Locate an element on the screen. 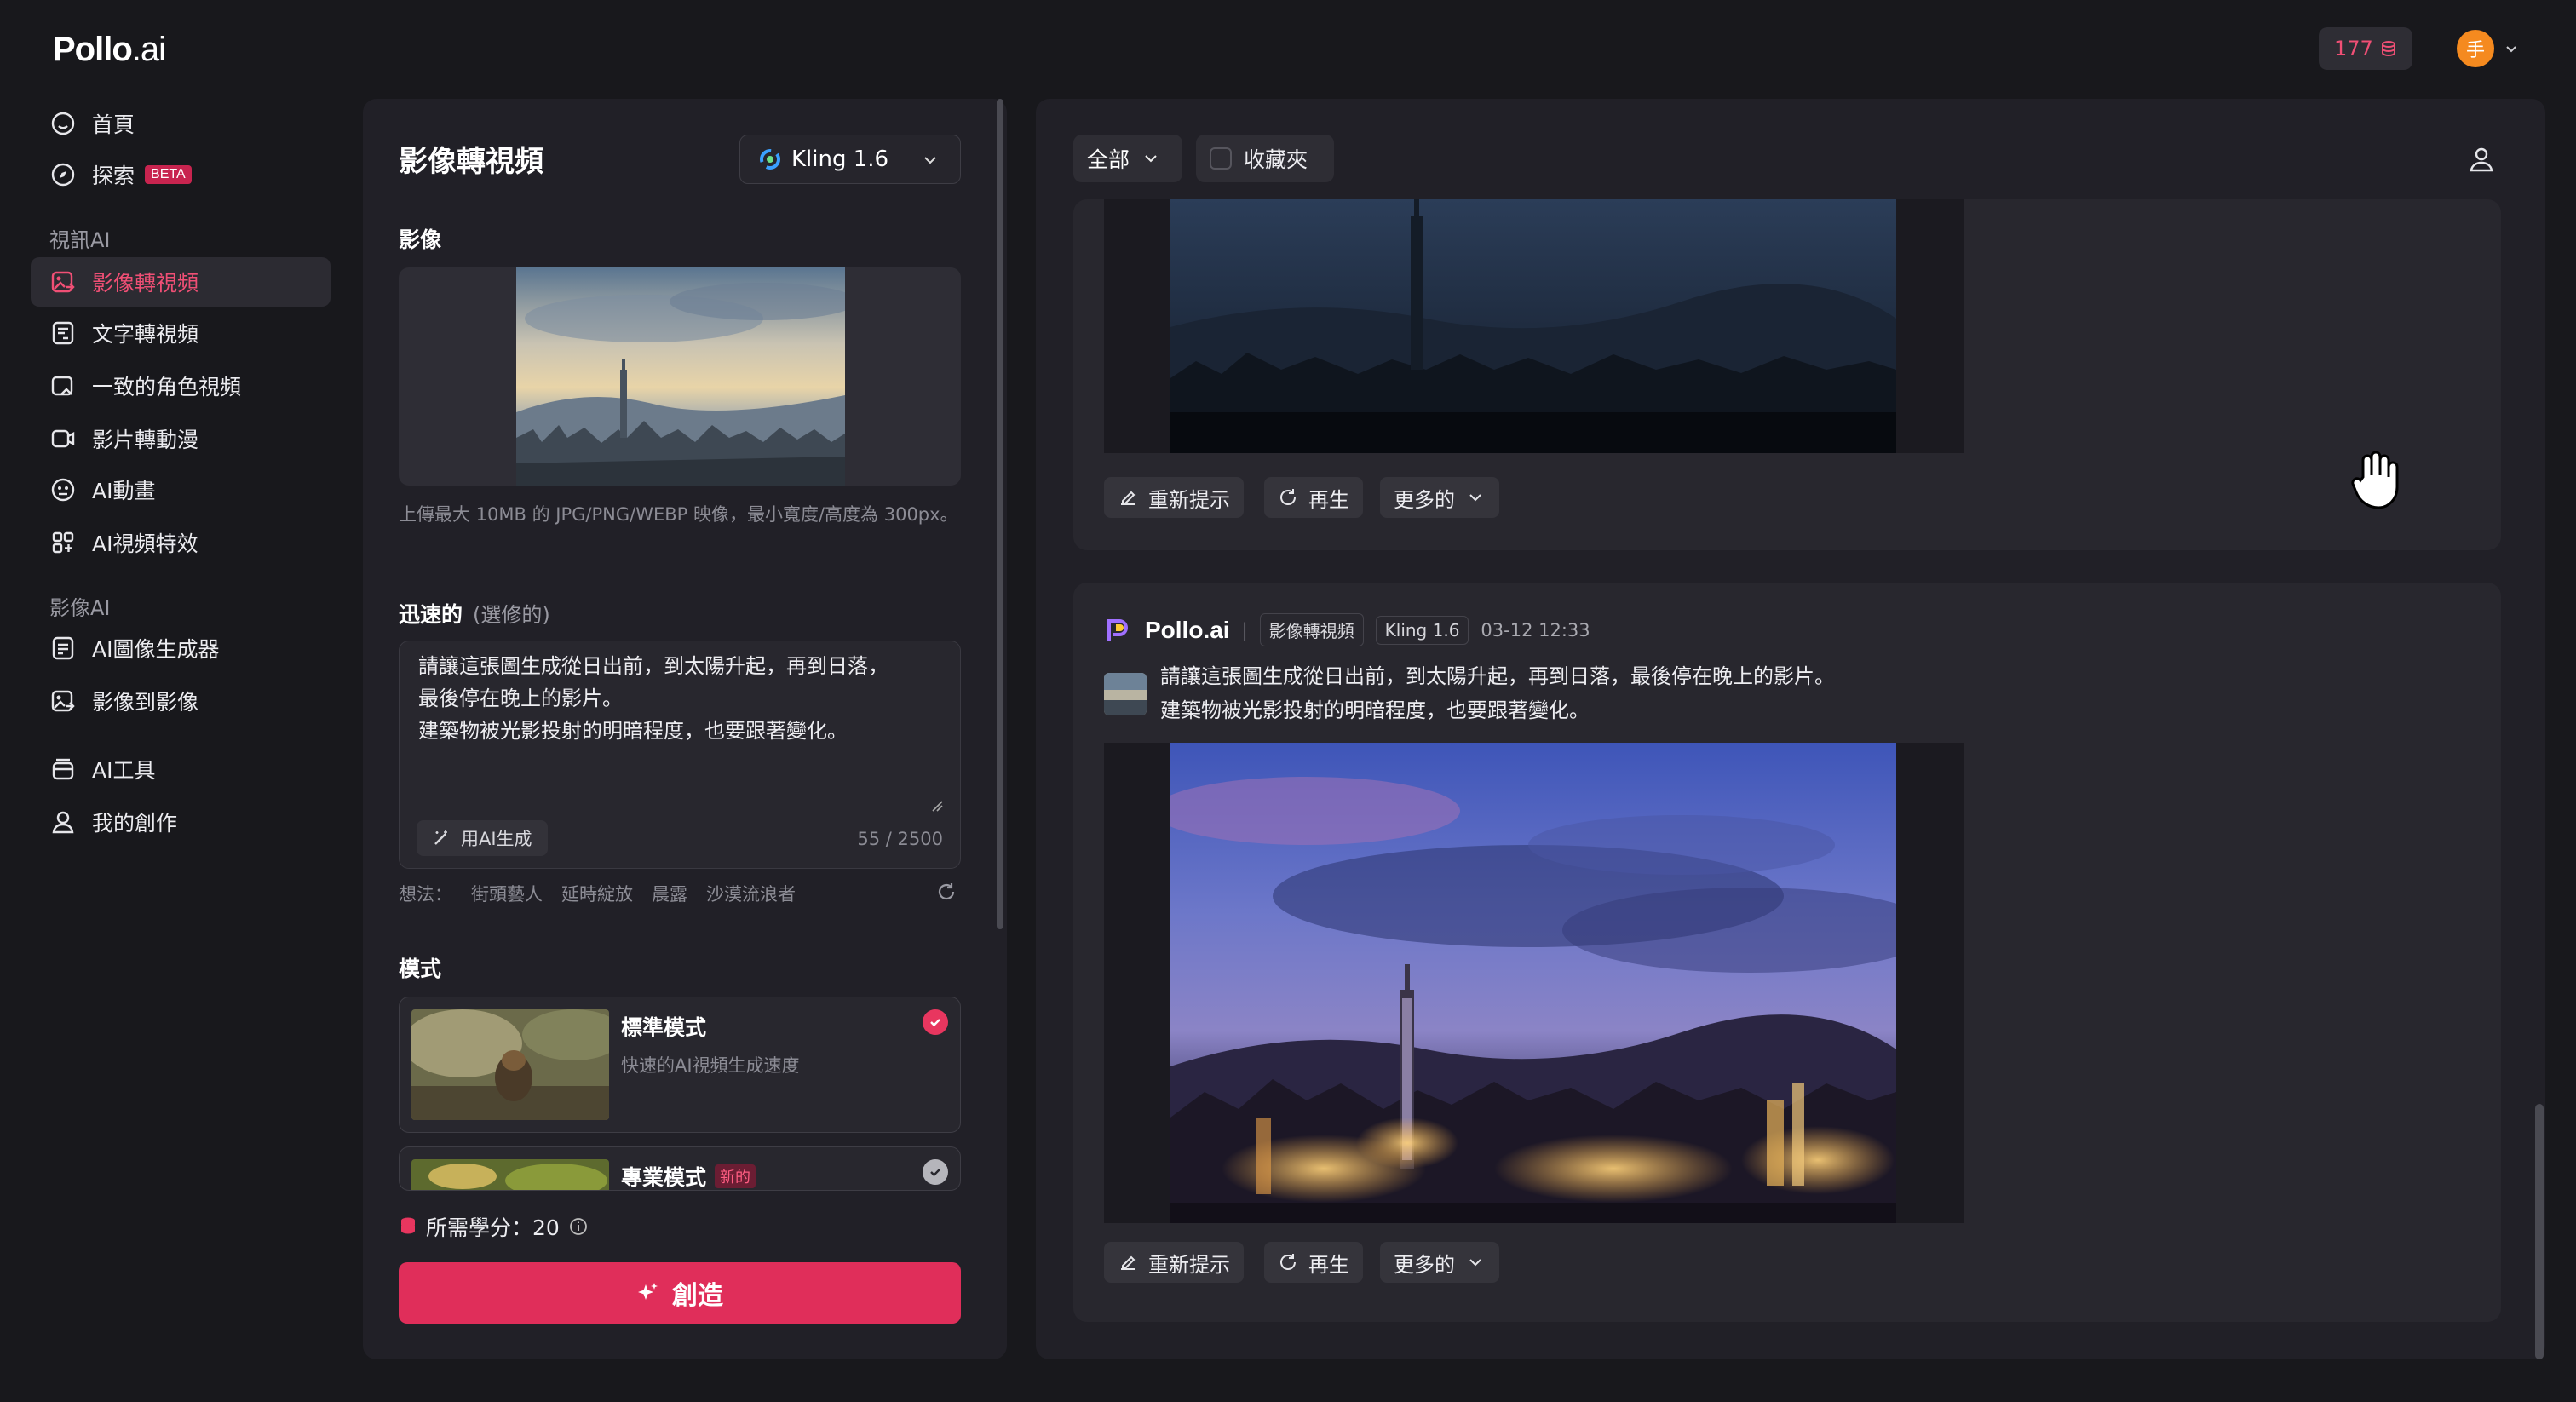 Image resolution: width=2576 pixels, height=1402 pixels. card-header: Pollo.ai | 影像轉視頻 Kling 1.6 03-12 12:33 is located at coordinates (1347, 629).